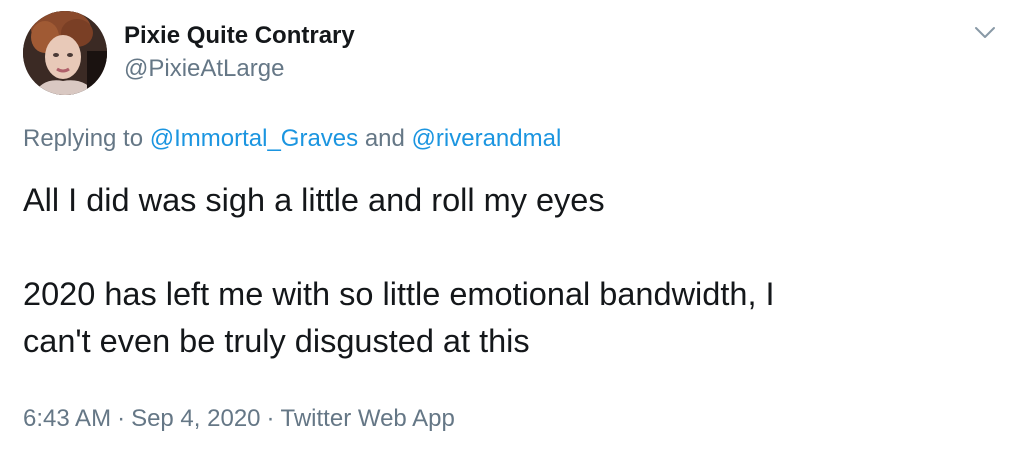 Image resolution: width=1024 pixels, height=459 pixels. I want to click on tweet-metadata: 6:43 AM · Sep 4, 2020 · Twitter Web App, so click(239, 419).